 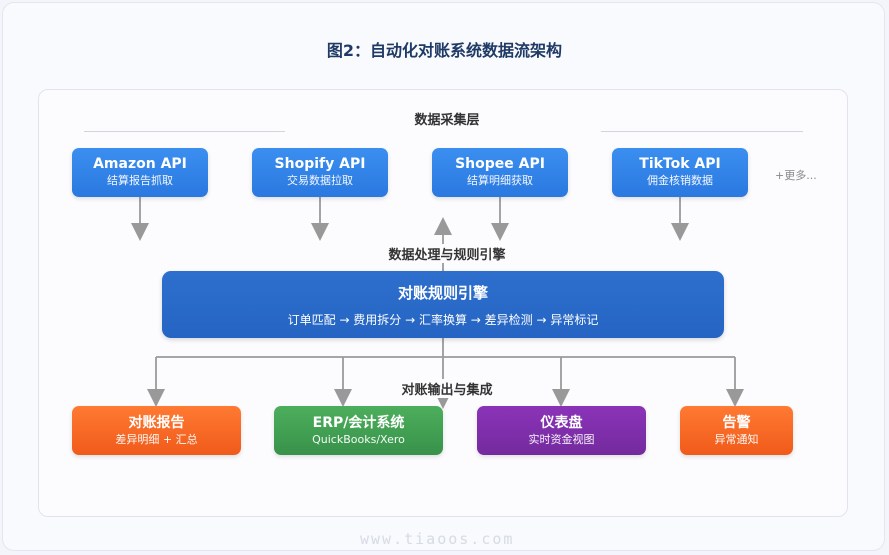 What do you see at coordinates (442, 293) in the screenshot?
I see `engine-title: 对账规则引擎` at bounding box center [442, 293].